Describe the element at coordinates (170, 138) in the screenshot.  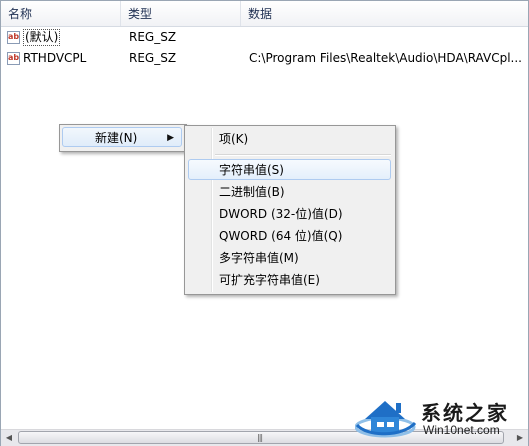
I see `submenu-arrow-icon: ▶` at that location.